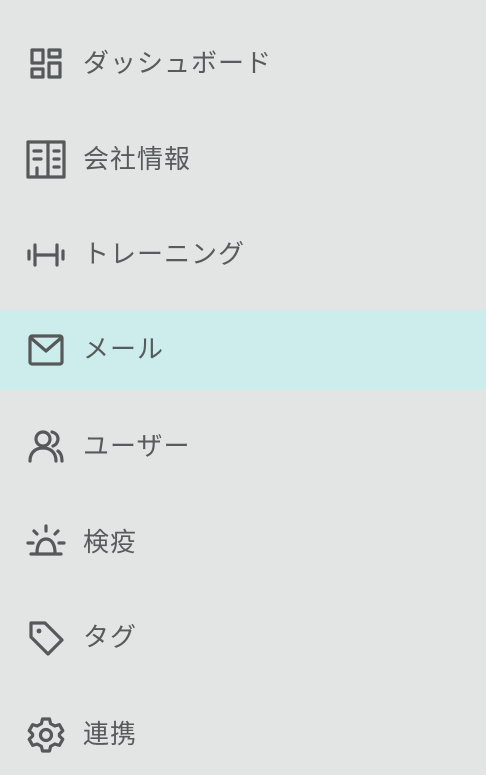 The height and width of the screenshot is (775, 486). Describe the element at coordinates (137, 447) in the screenshot. I see `sidebar-item-label: ユーザー` at that location.